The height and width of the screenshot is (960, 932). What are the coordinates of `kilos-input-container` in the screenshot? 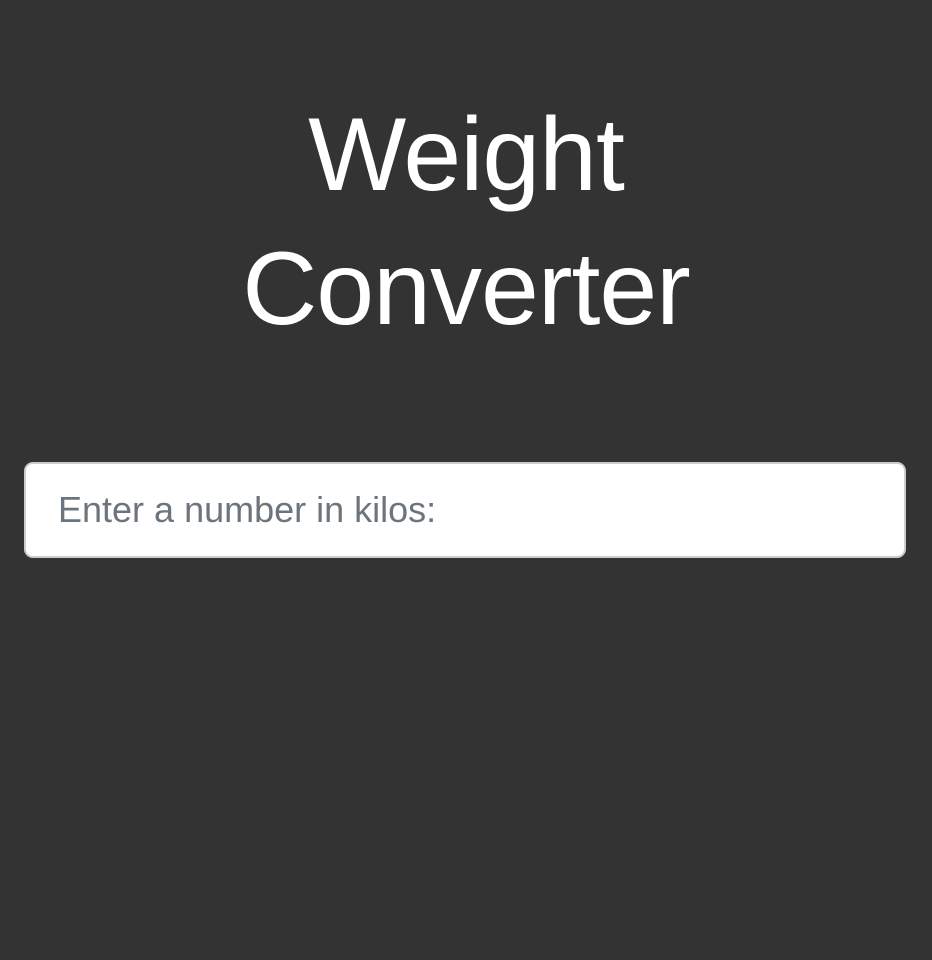 It's located at (465, 510).